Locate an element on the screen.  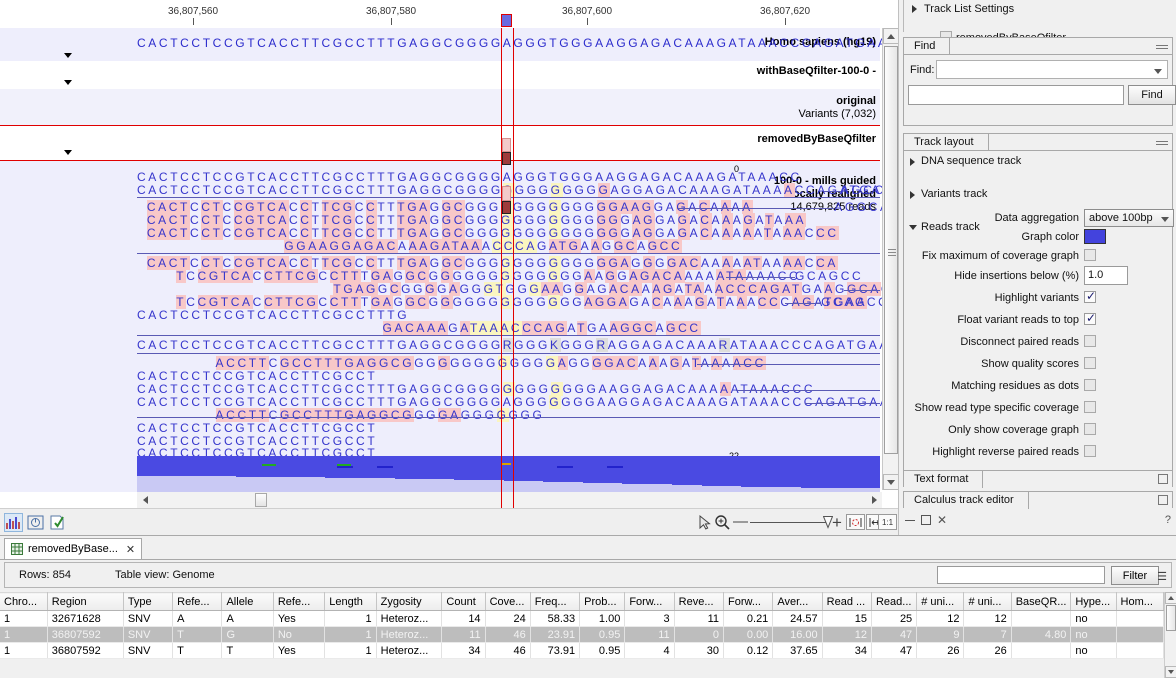
scroll-down-button is located at coordinates (890, 482).